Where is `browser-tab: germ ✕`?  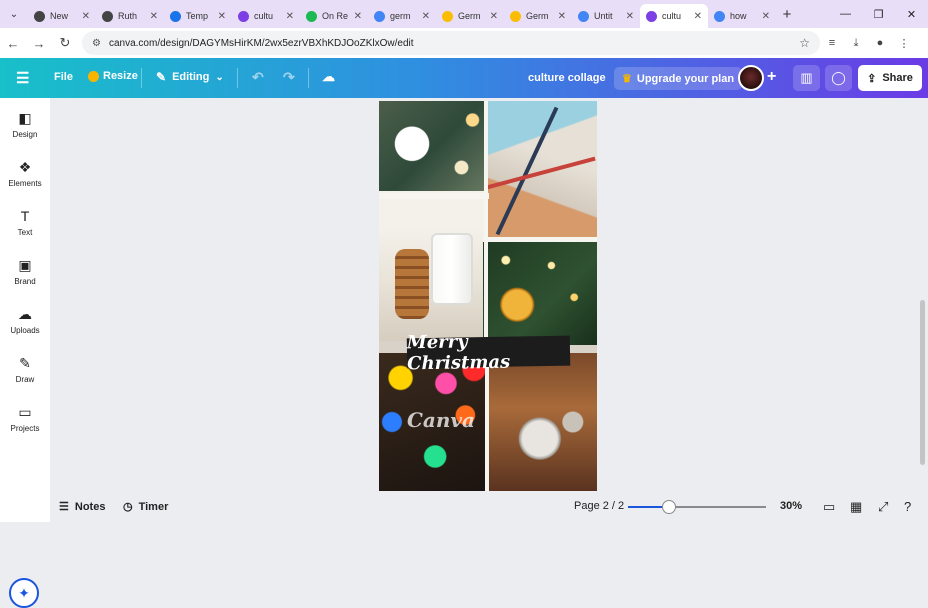 browser-tab: germ ✕ is located at coordinates (402, 16).